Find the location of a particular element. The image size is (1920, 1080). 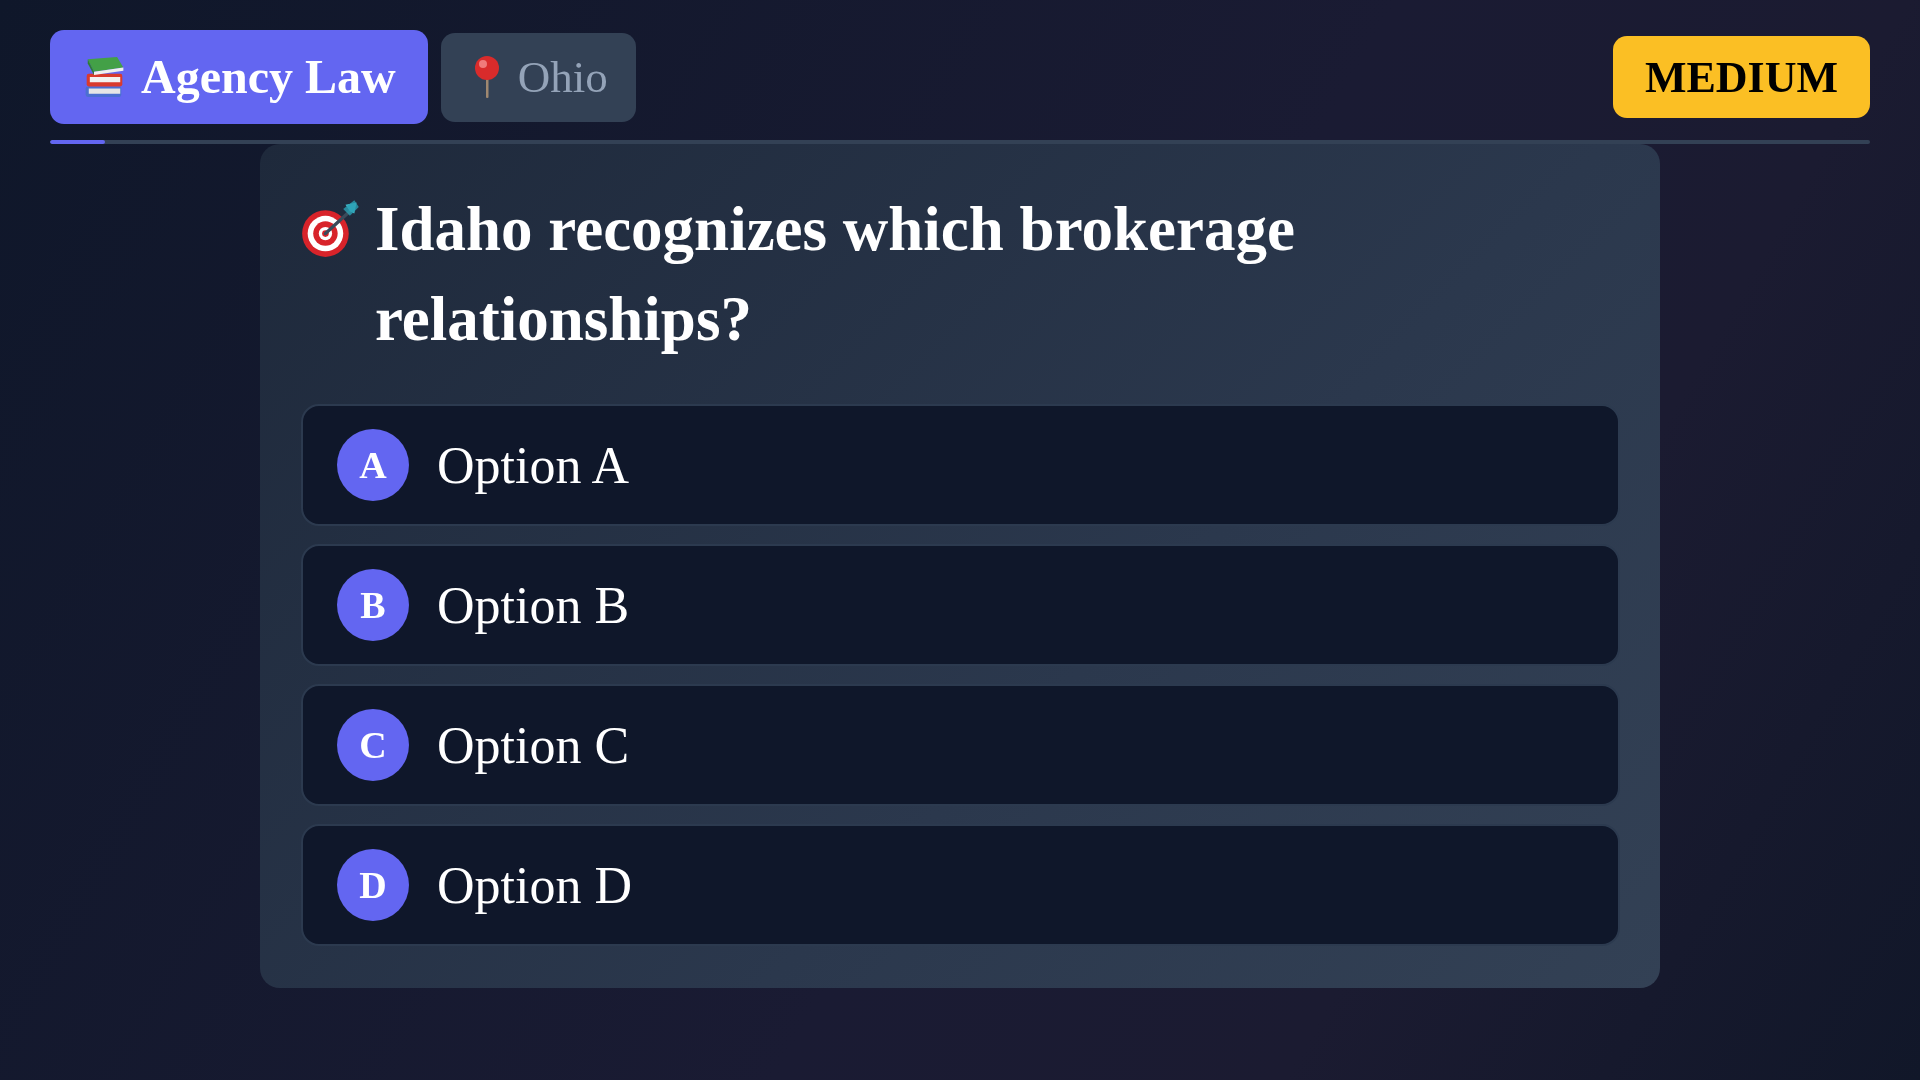

pushpin-icon is located at coordinates (486, 77).